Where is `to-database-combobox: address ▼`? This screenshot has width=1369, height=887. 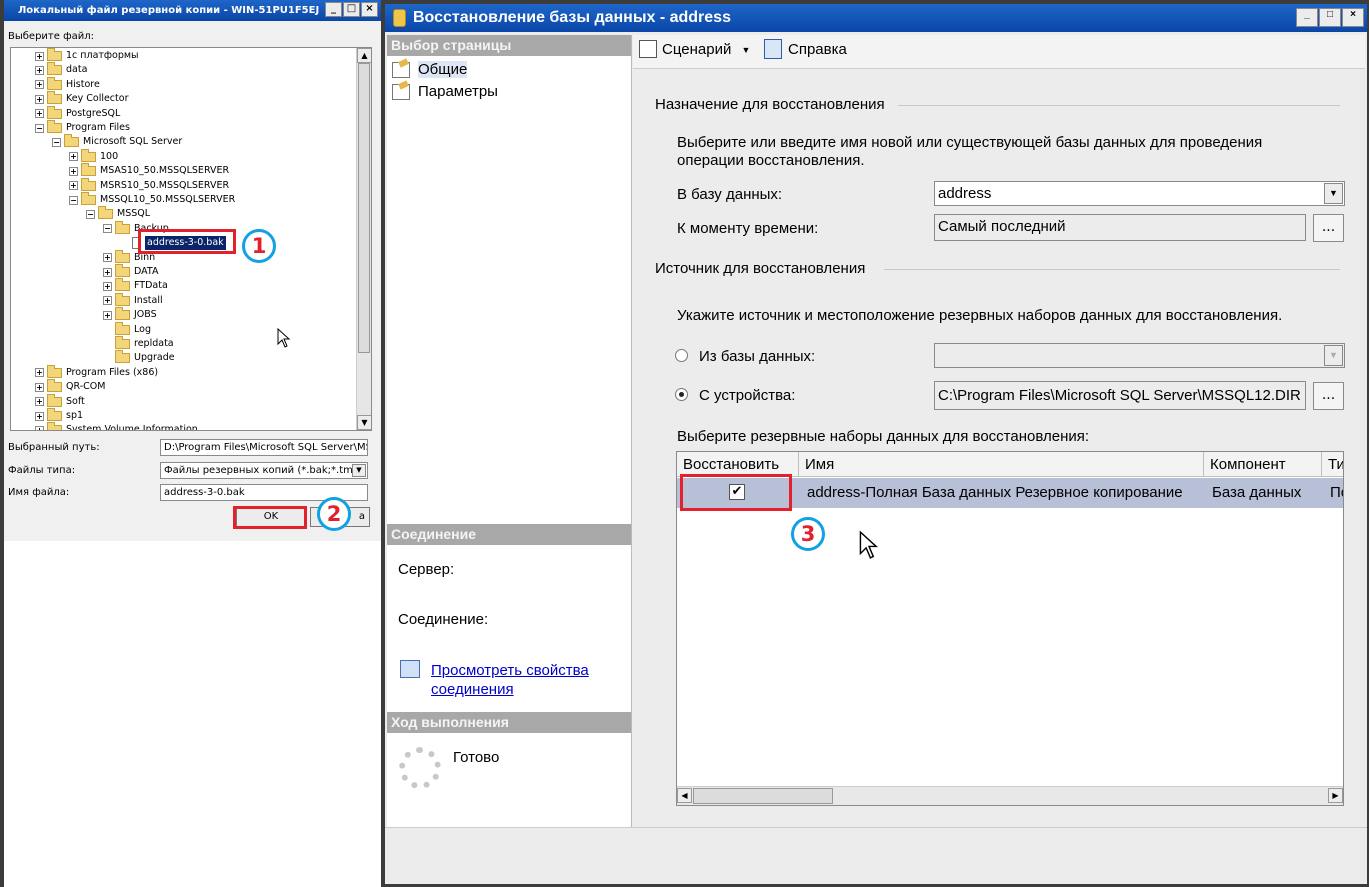 to-database-combobox: address ▼ is located at coordinates (1139, 193).